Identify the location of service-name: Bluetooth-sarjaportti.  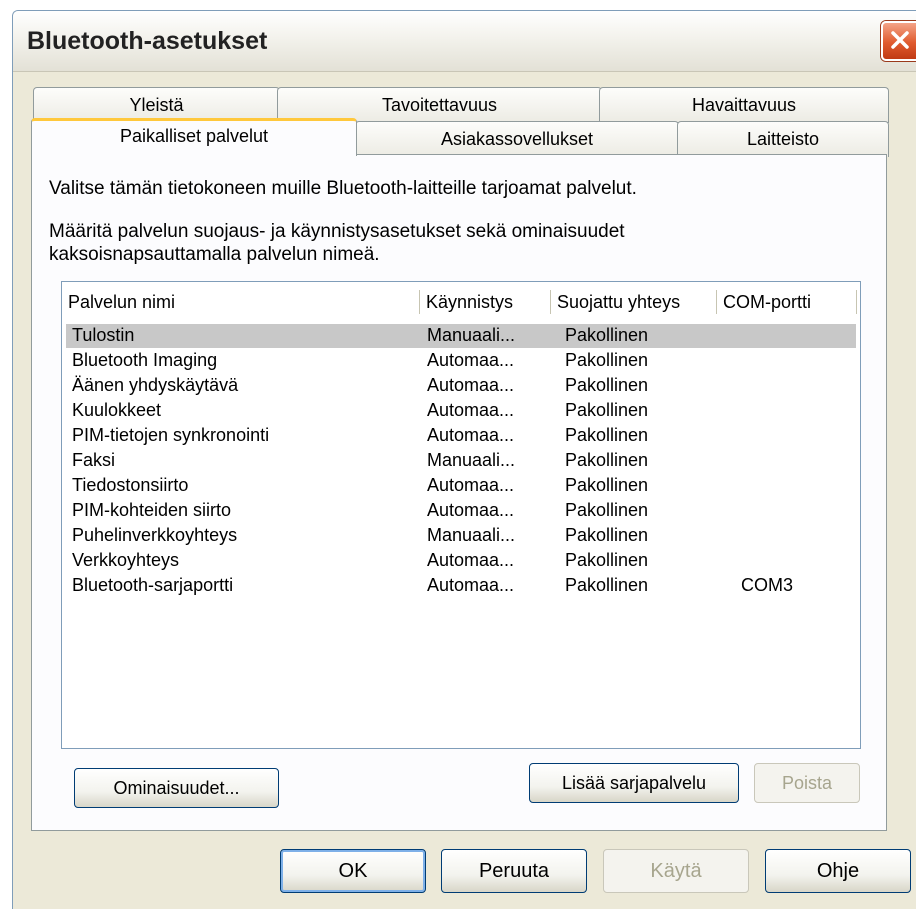
(153, 585).